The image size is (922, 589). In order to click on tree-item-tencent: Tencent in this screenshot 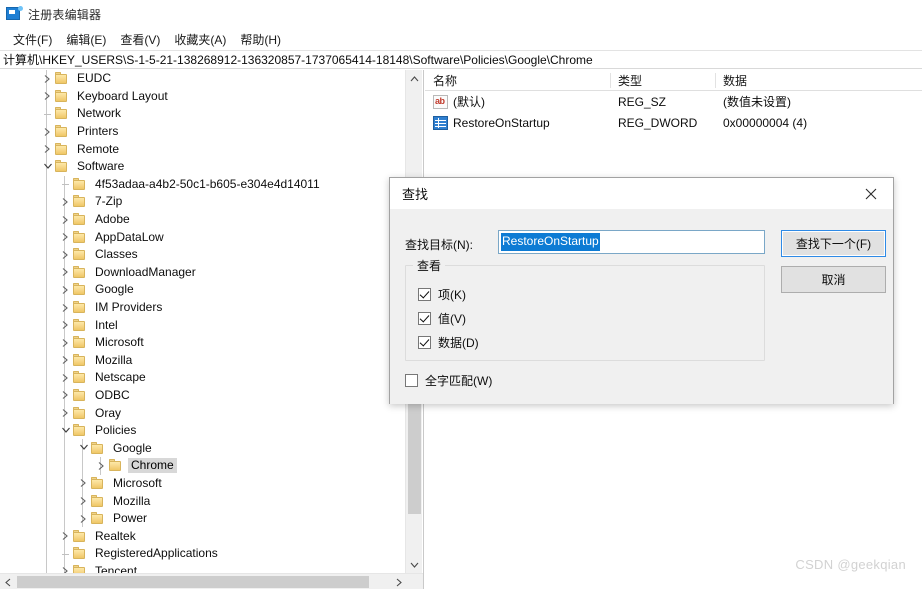, I will do `click(203, 567)`.